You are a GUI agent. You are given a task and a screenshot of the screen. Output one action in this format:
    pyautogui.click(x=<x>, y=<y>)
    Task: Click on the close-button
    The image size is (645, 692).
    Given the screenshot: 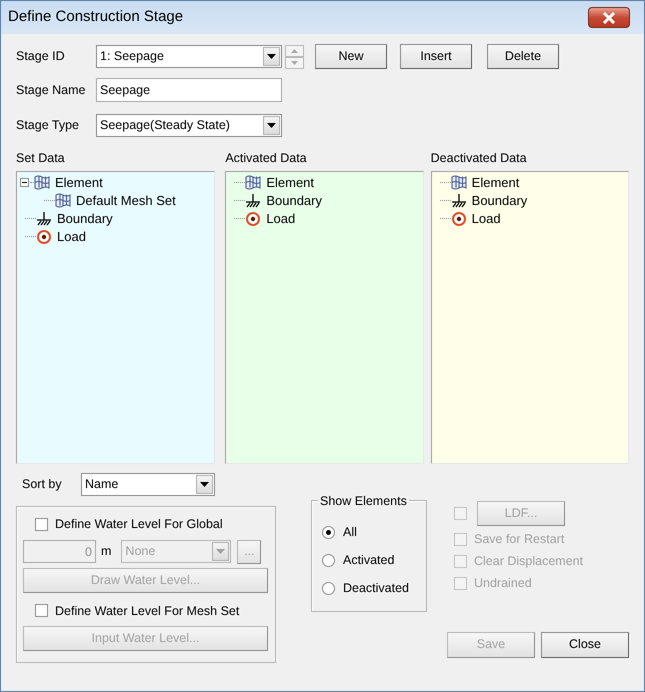 What is the action you would take?
    pyautogui.click(x=609, y=17)
    